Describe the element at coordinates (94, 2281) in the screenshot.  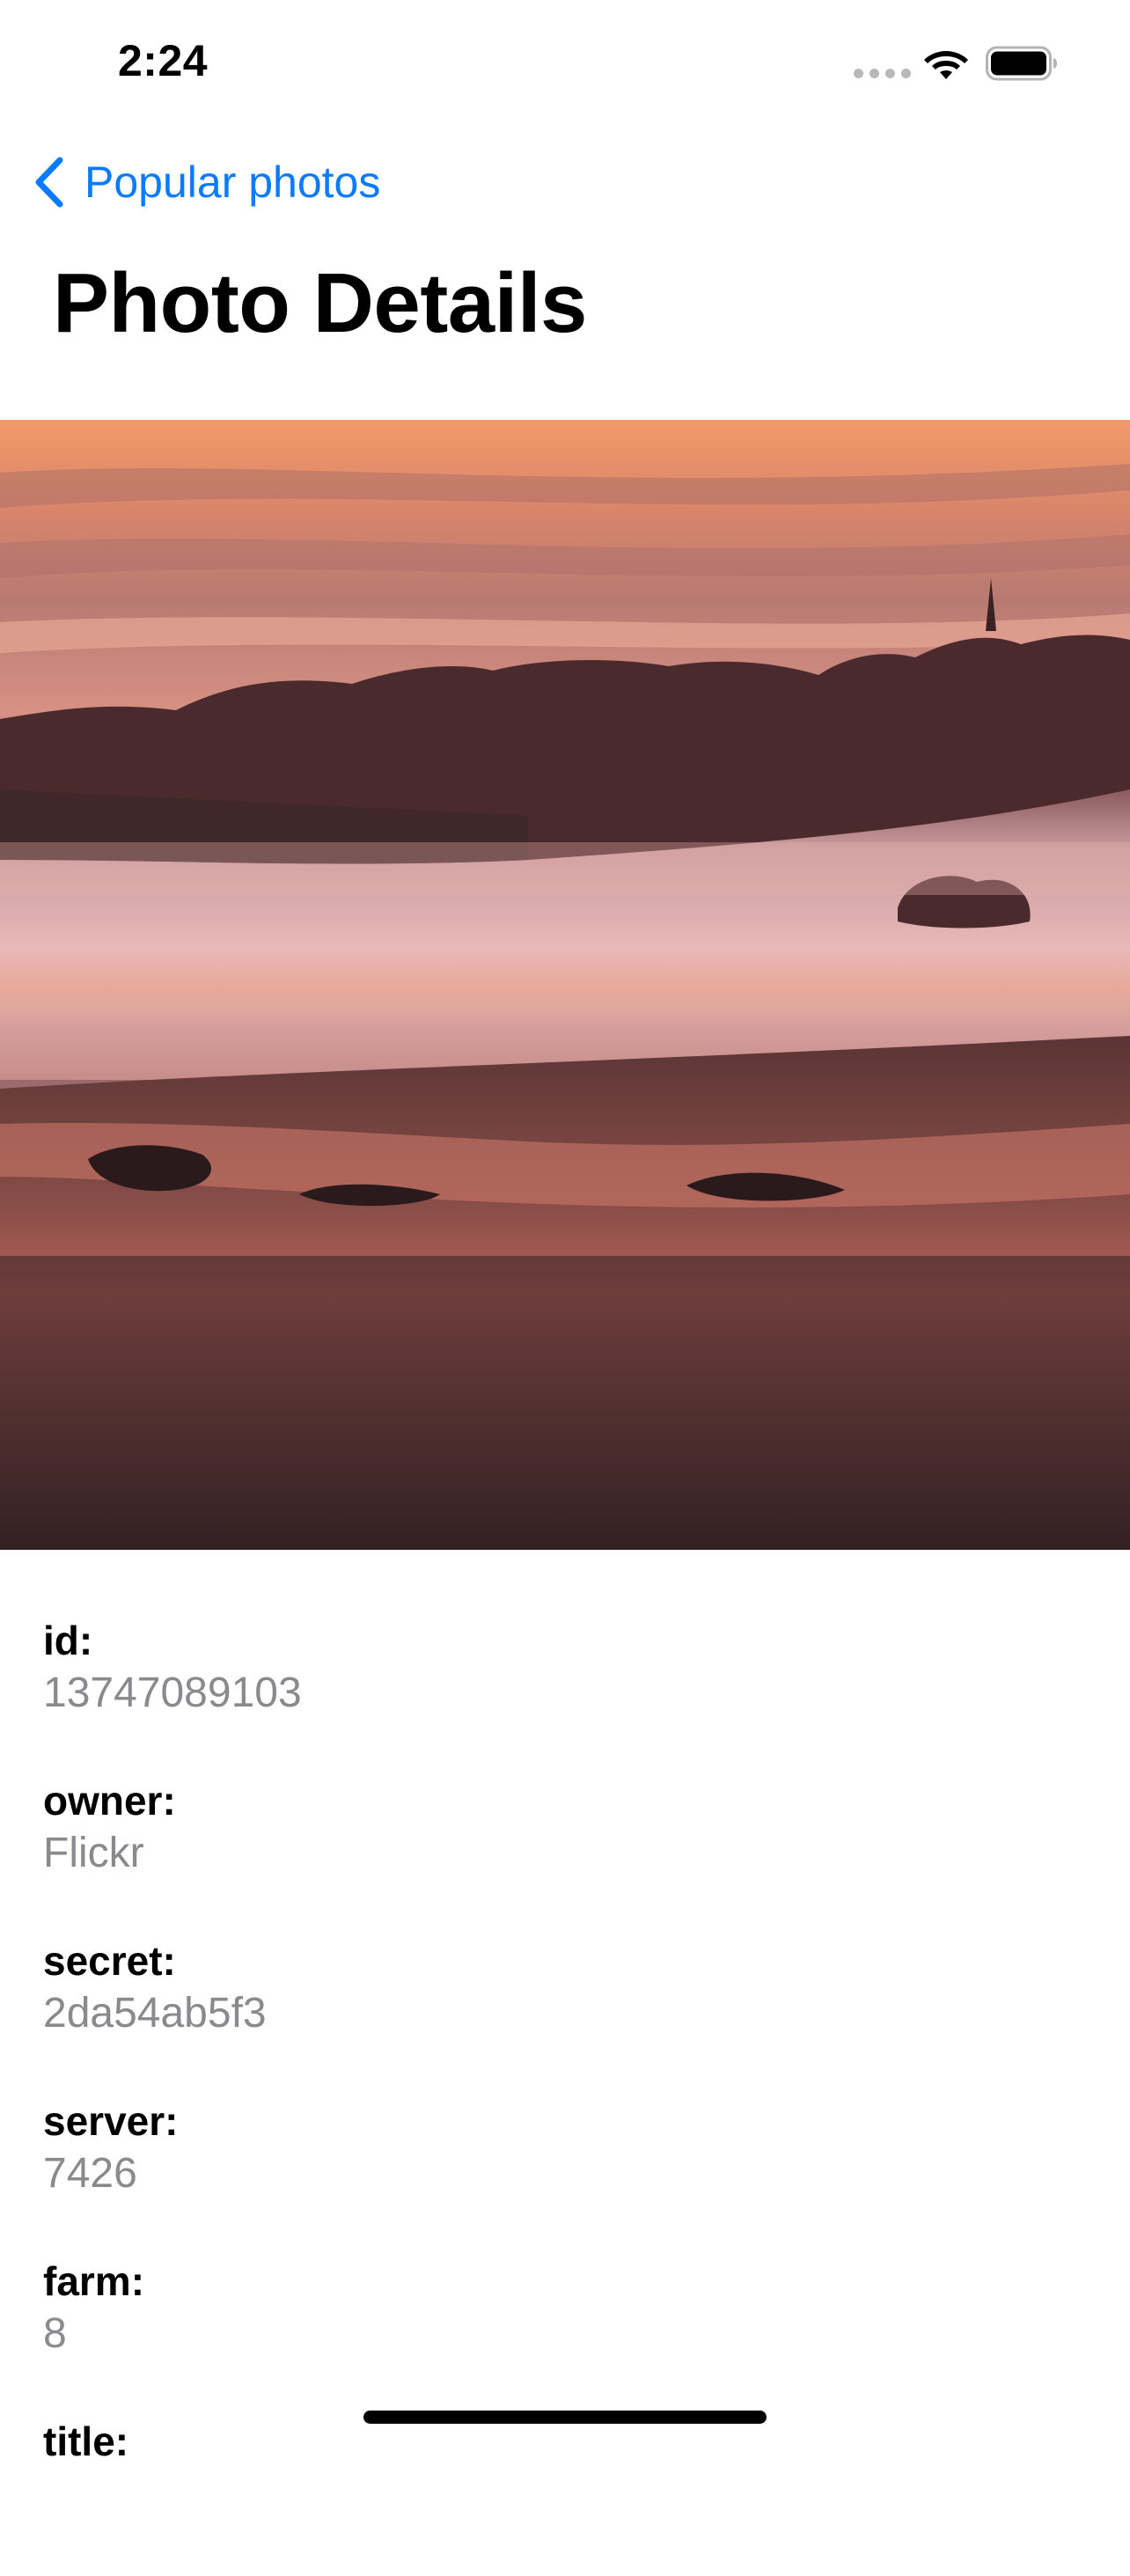
I see `field-label: farm:` at that location.